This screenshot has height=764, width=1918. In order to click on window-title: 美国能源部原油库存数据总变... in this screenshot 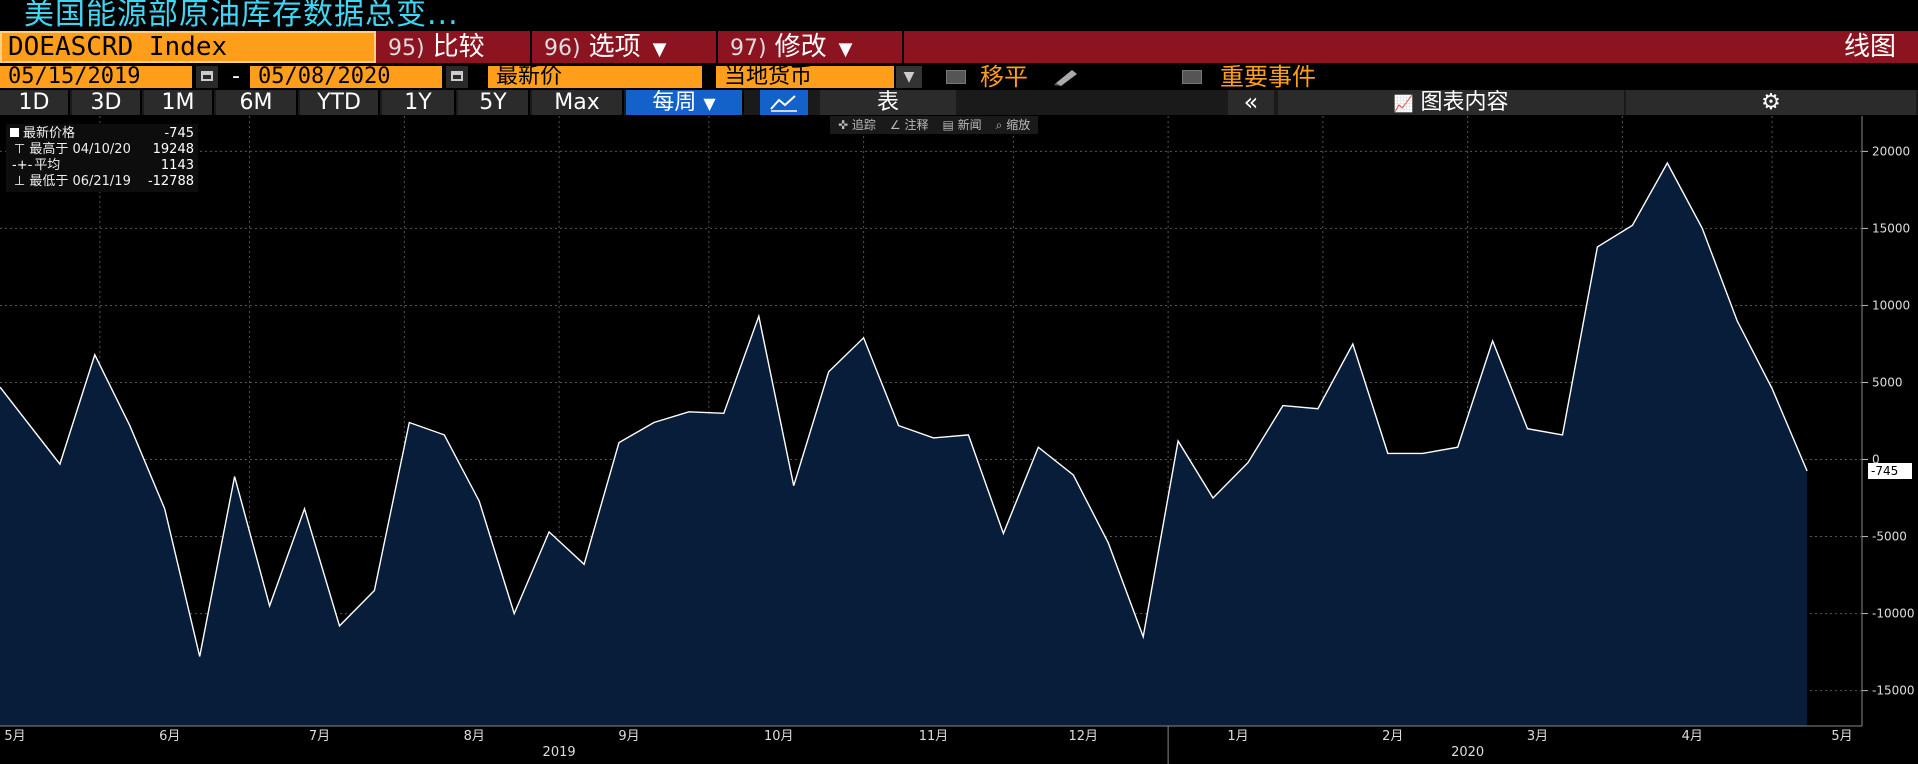, I will do `click(241, 16)`.